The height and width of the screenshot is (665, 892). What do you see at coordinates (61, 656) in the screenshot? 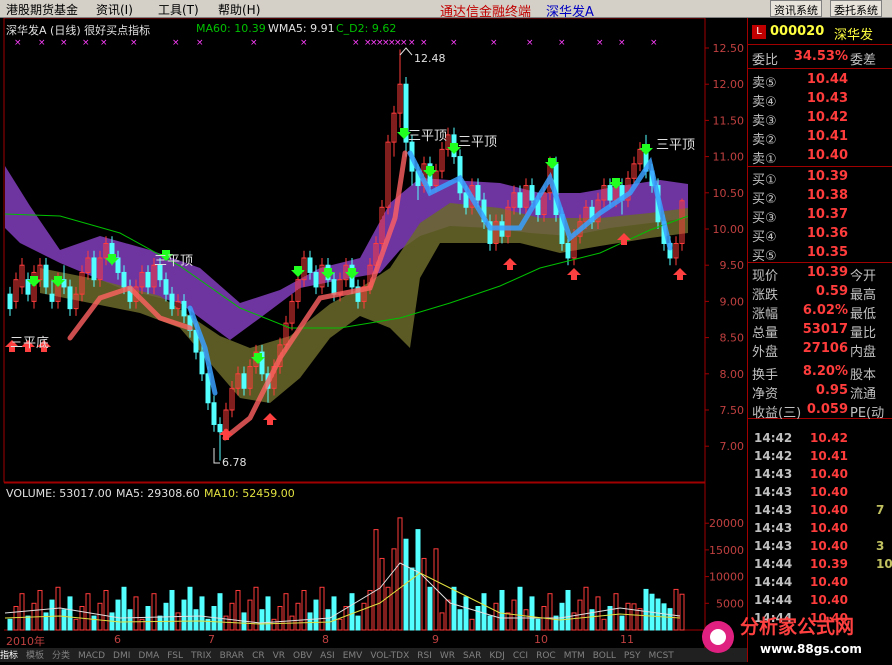
I see `indicator-tab: 分类` at bounding box center [61, 656].